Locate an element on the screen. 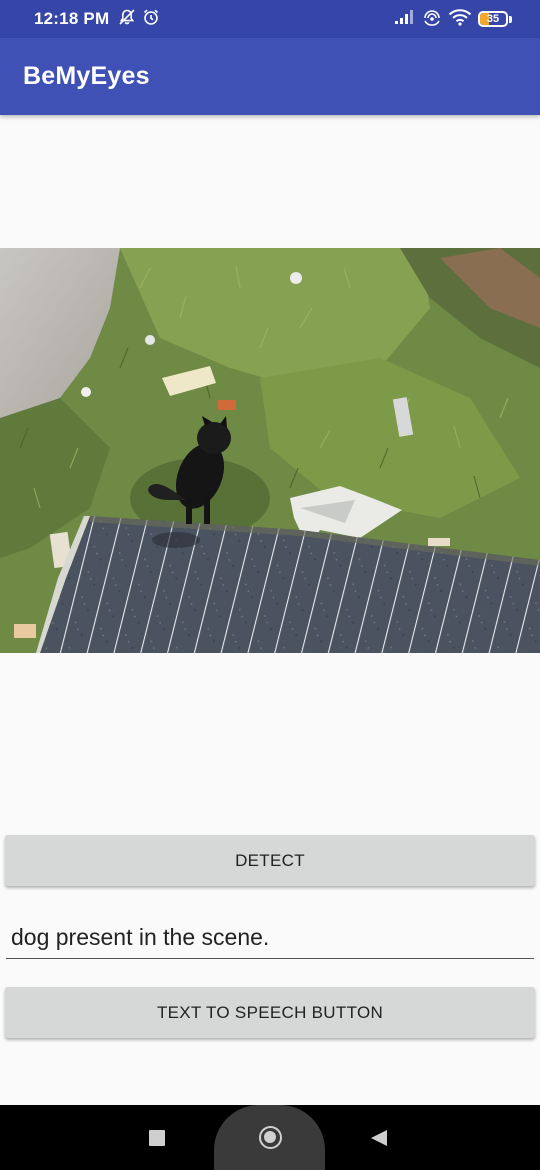  signal-icon is located at coordinates (405, 19).